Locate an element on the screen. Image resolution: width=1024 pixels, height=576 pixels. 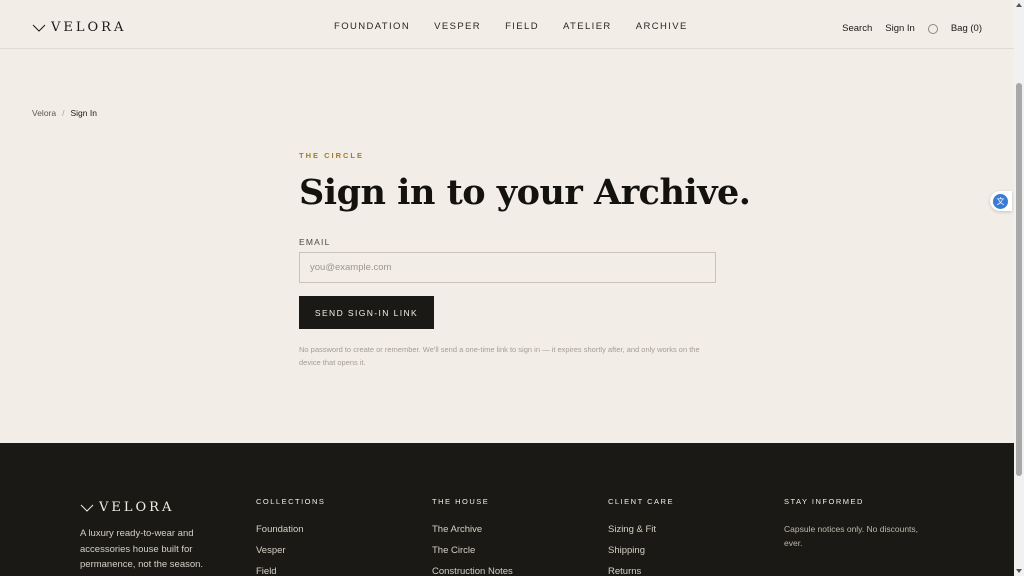
nav-archive: ARCHIVE is located at coordinates (662, 26).